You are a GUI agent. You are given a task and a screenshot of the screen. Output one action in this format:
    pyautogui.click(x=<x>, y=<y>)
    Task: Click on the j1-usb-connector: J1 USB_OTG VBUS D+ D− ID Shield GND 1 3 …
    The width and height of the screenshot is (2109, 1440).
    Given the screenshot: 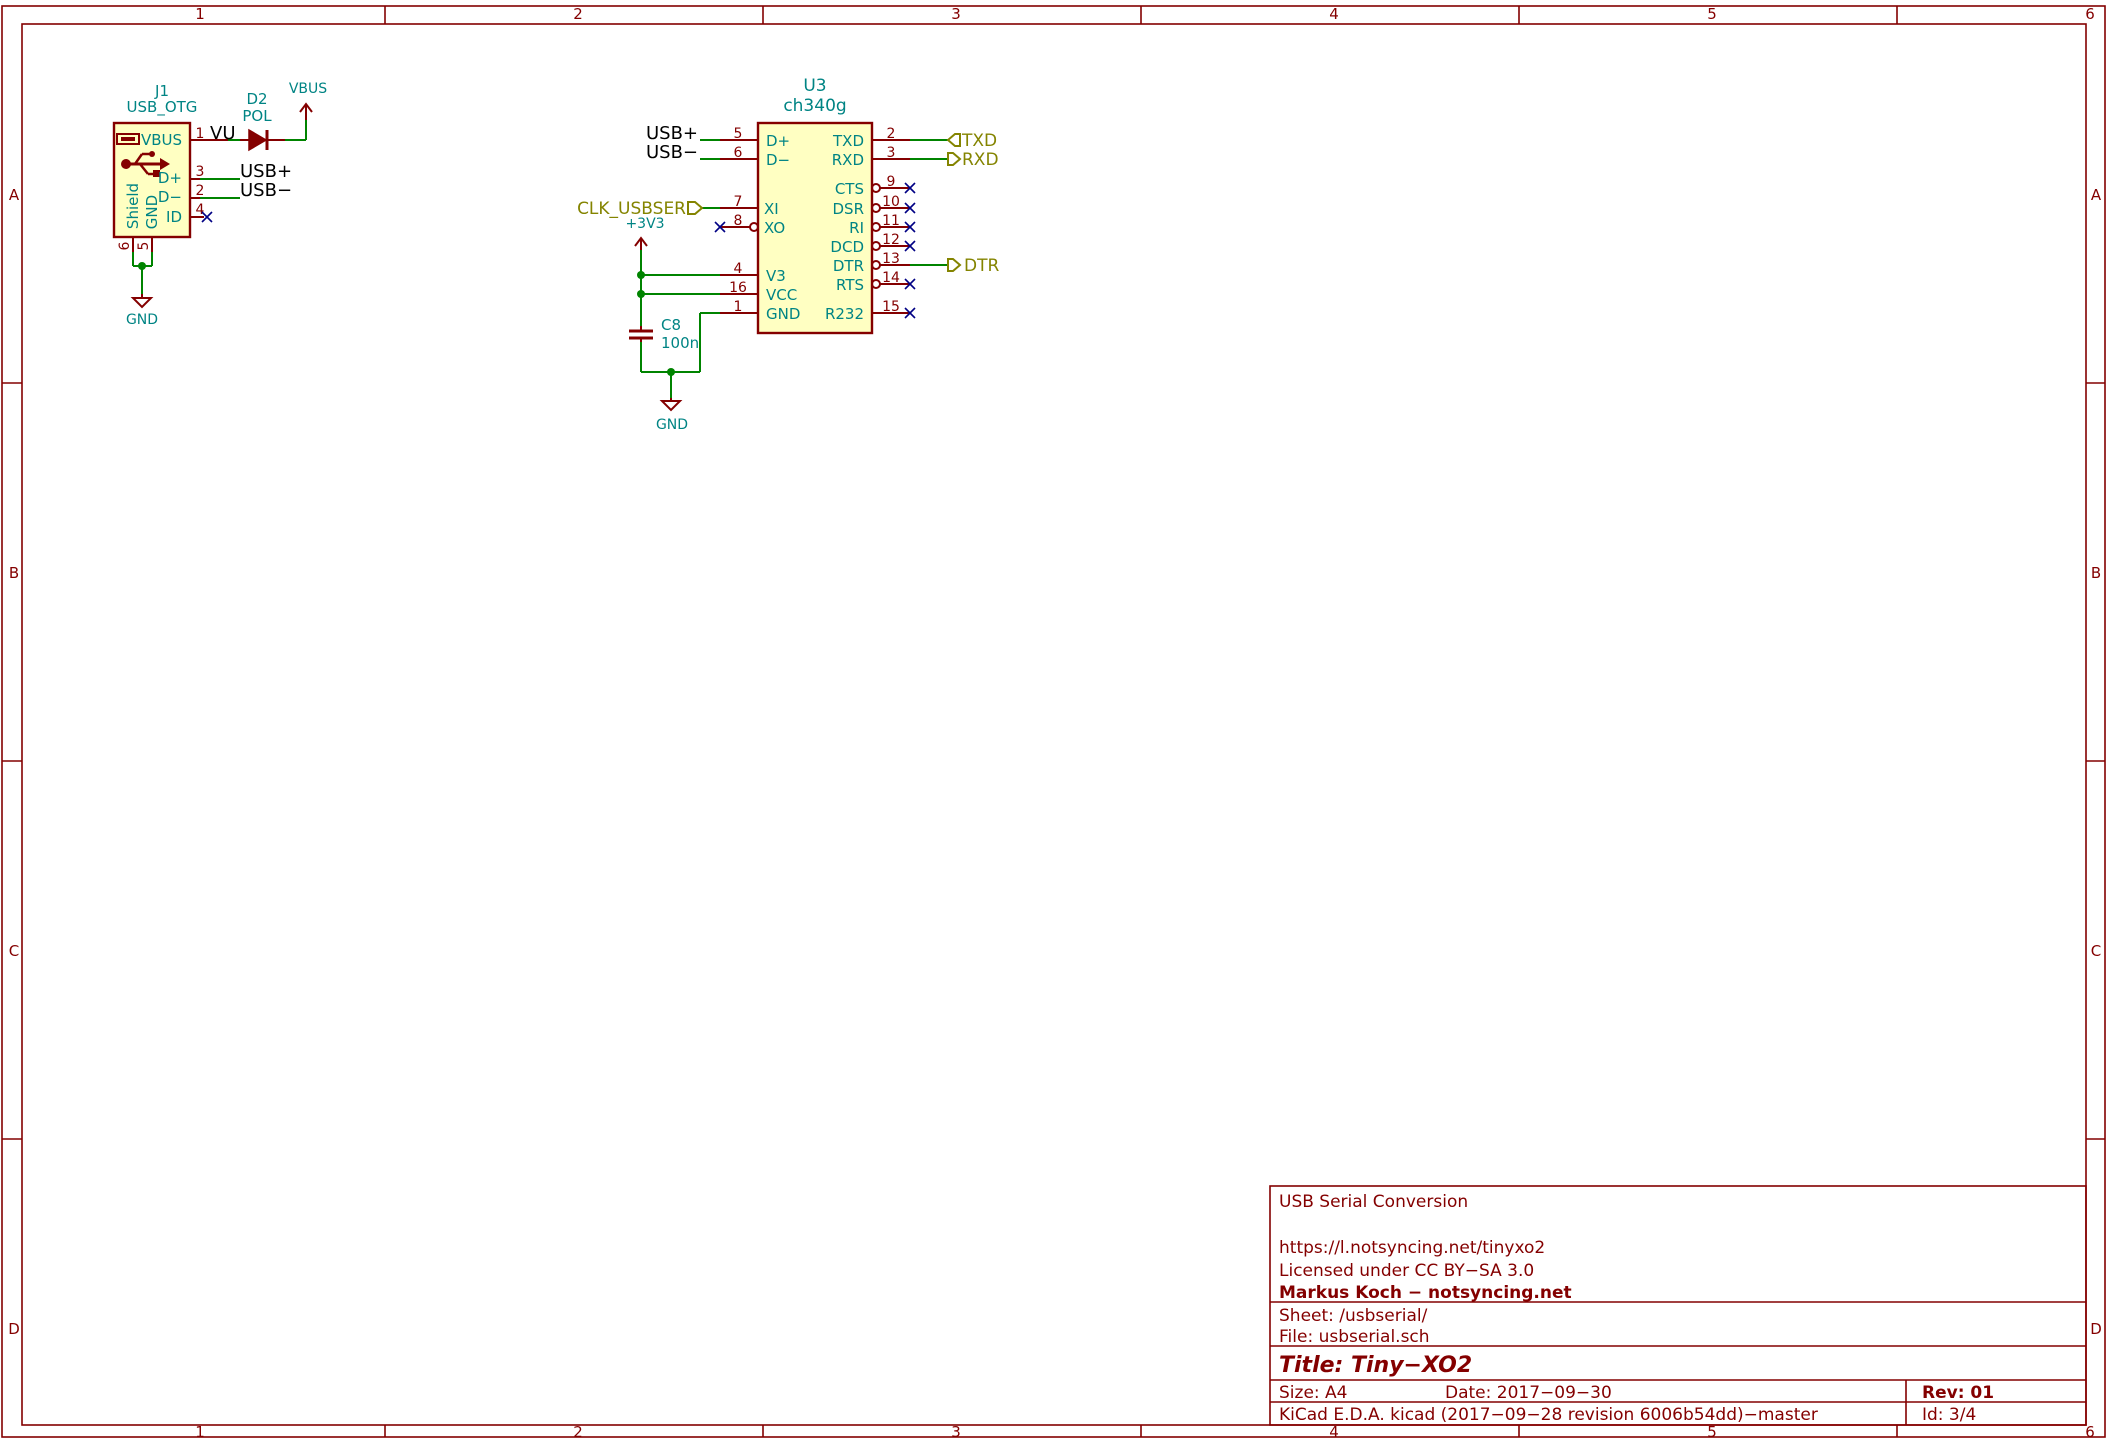 What is the action you would take?
    pyautogui.click(x=170, y=167)
    